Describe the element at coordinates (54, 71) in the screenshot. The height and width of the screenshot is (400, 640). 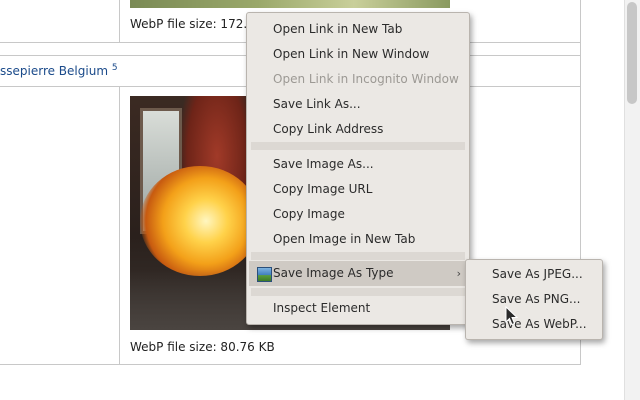
I see `section-link-text: ssepierre Belgium` at that location.